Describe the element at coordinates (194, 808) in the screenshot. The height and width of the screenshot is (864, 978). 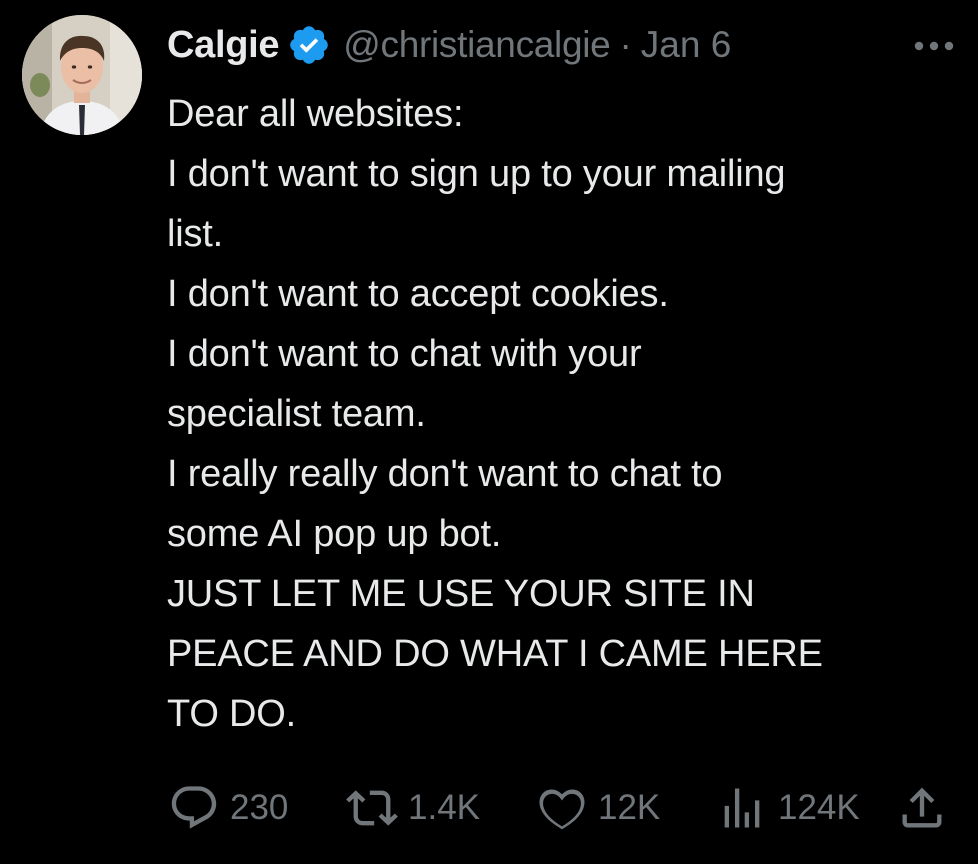
I see `reply-icon` at that location.